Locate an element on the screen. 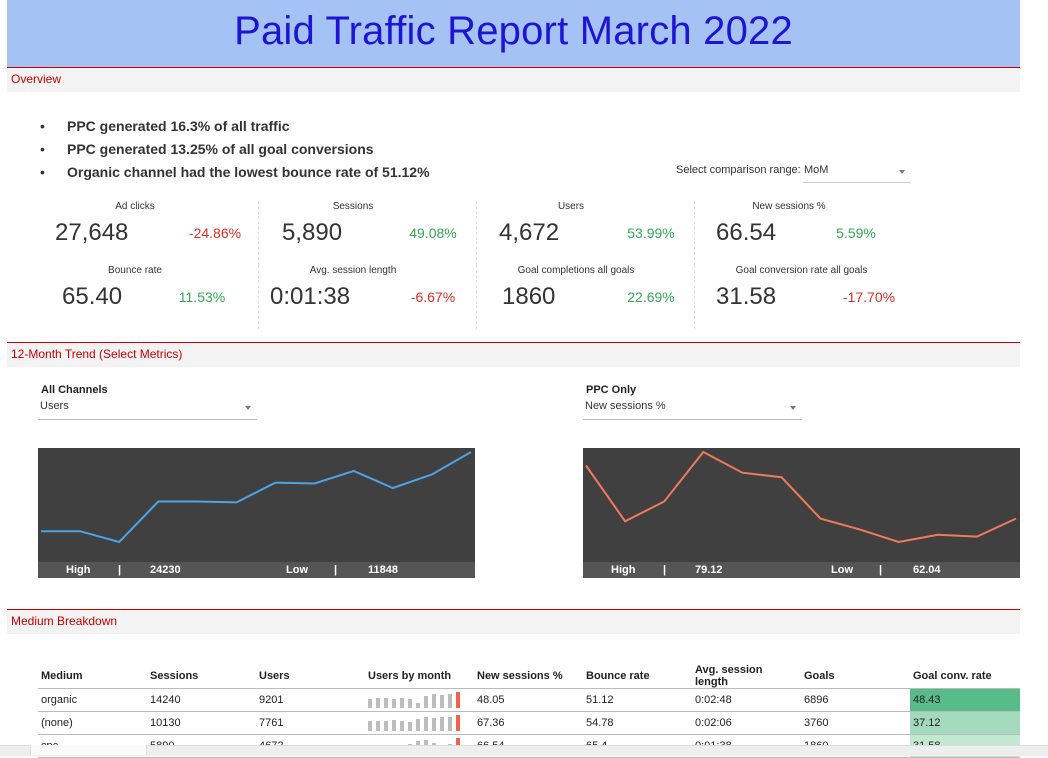 This screenshot has width=1048, height=758. bounce-rate-cell: 54.78 is located at coordinates (637, 723).